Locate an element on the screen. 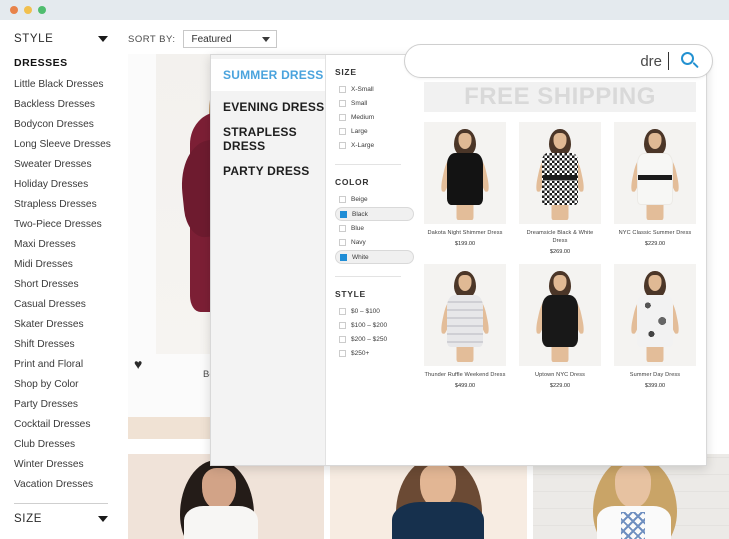  sort-by-select: Featured is located at coordinates (230, 39).